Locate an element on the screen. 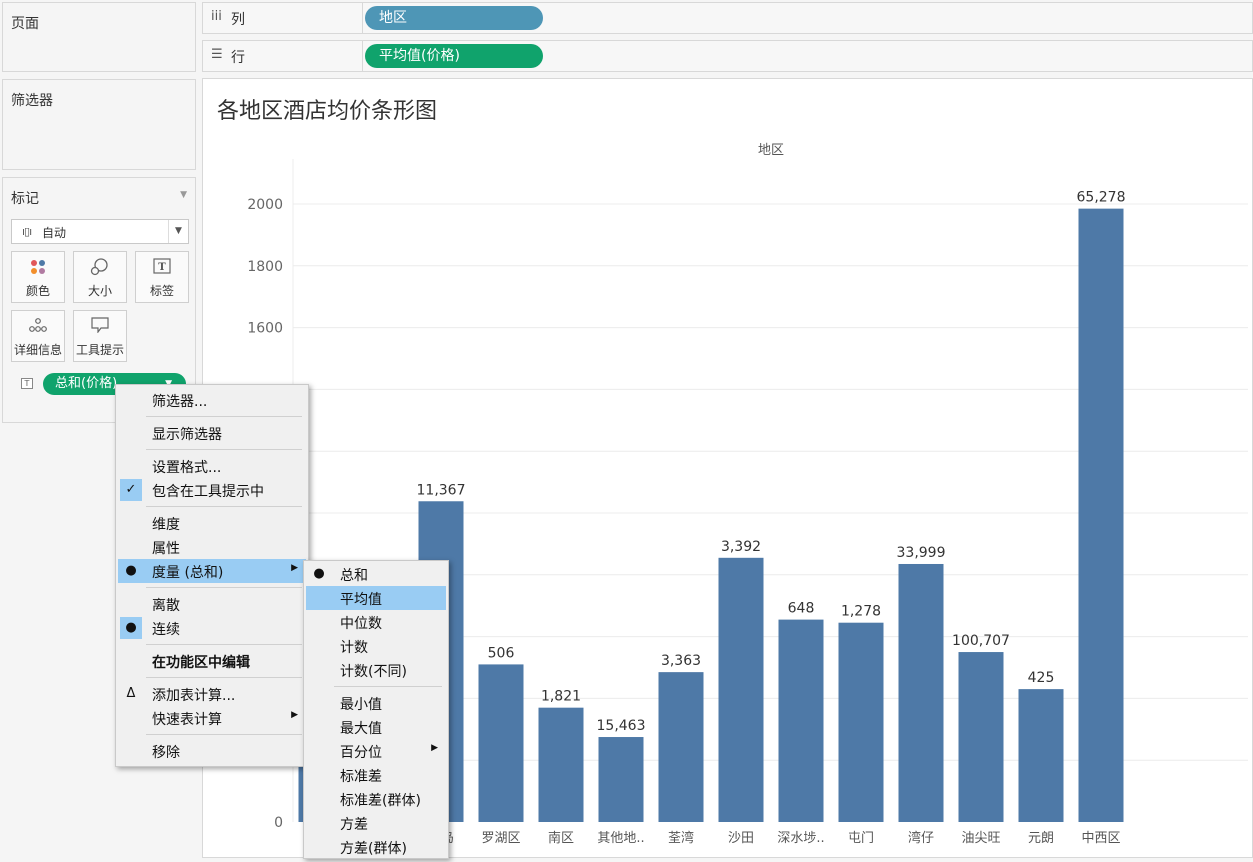 This screenshot has width=1253, height=862. submenu-item-stdevp: 标准差(群体) is located at coordinates (376, 799).